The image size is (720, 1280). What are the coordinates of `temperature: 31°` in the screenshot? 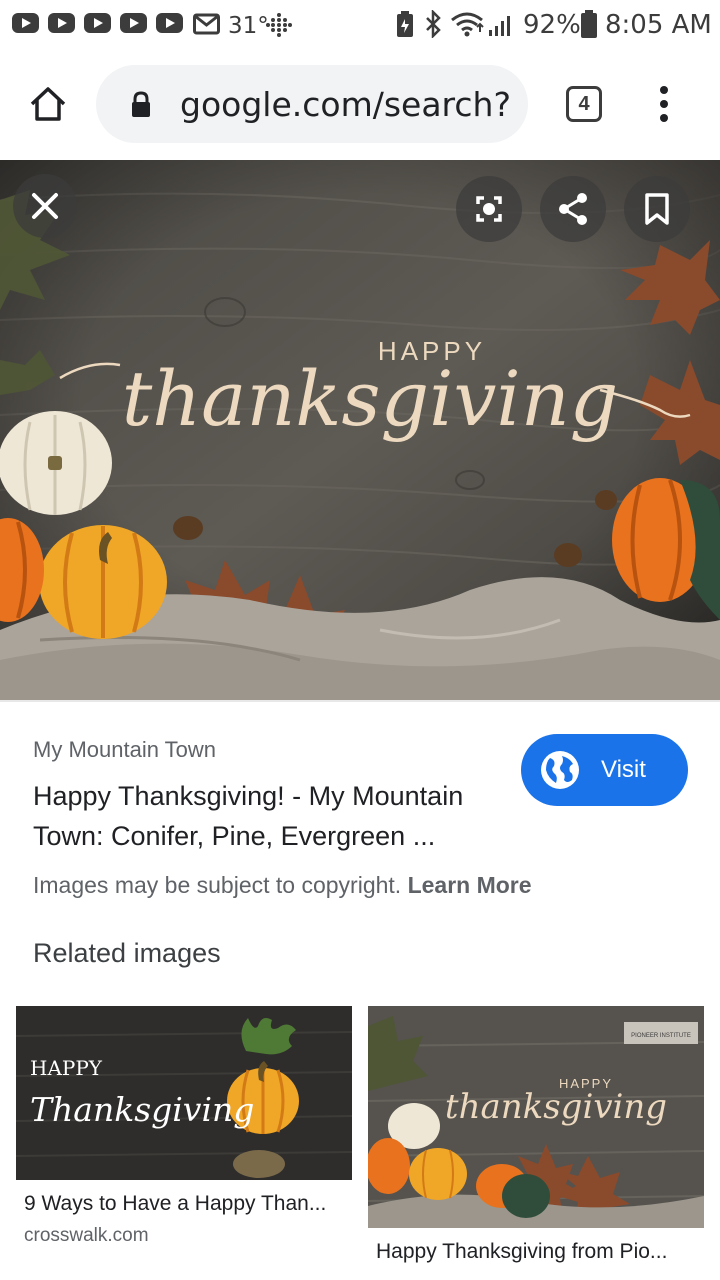 It's located at (248, 26).